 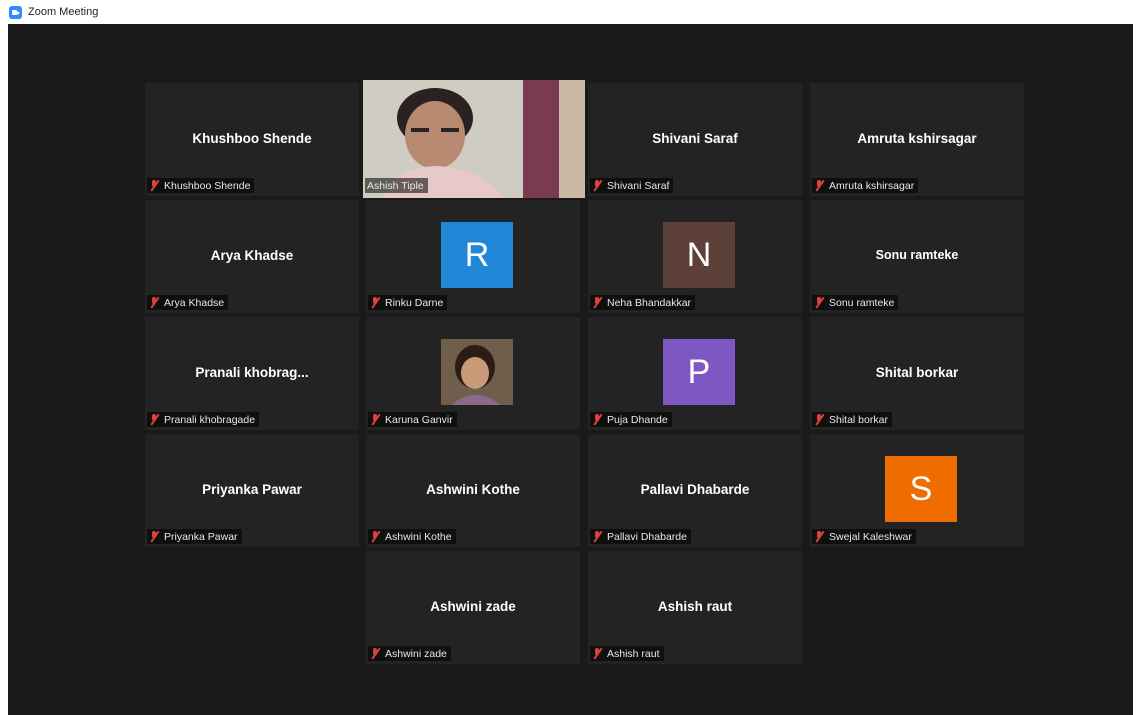 I want to click on participant-tile: Shital borkar Shital borkar, so click(x=917, y=373).